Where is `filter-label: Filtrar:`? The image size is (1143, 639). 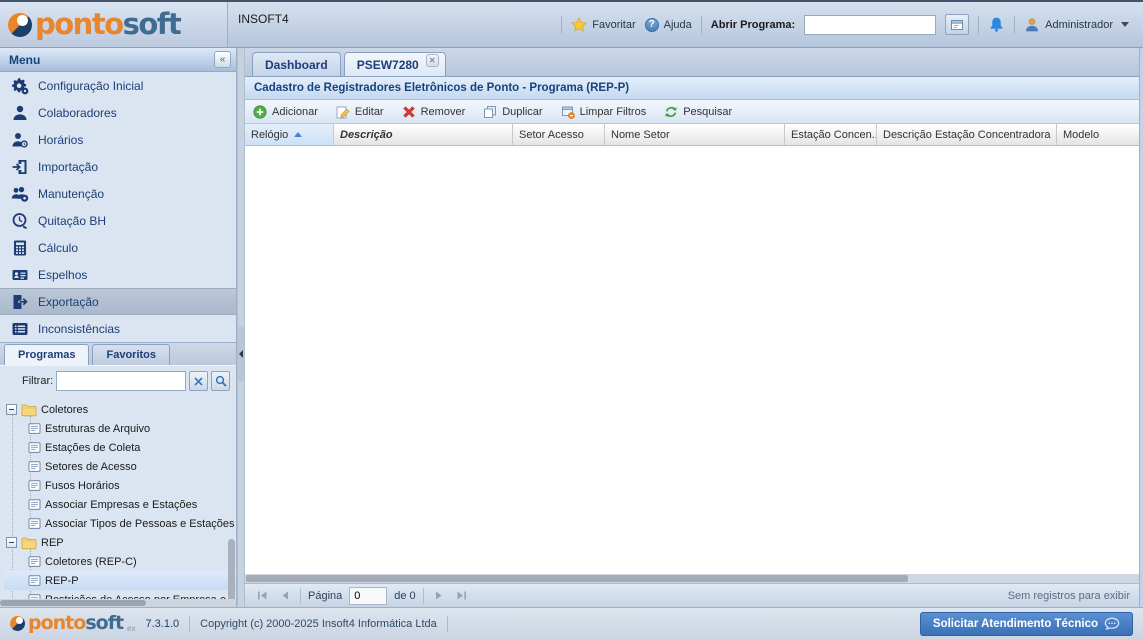 filter-label: Filtrar: is located at coordinates (38, 381).